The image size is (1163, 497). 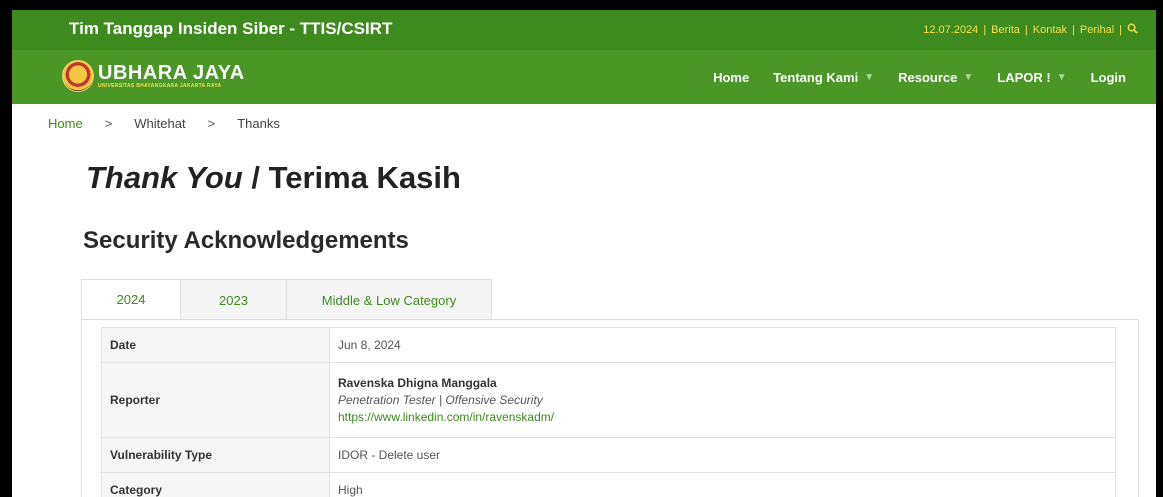 What do you see at coordinates (1031, 77) in the screenshot?
I see `nav-lapor: LAPOR ! ▼` at bounding box center [1031, 77].